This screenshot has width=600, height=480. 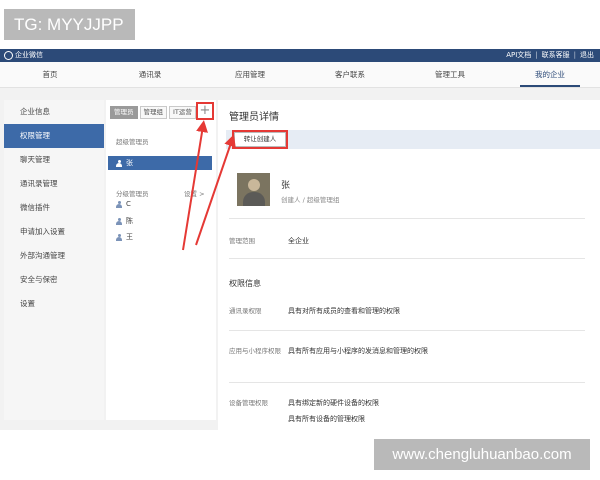 What do you see at coordinates (124, 221) in the screenshot?
I see `list-item: 陈` at bounding box center [124, 221].